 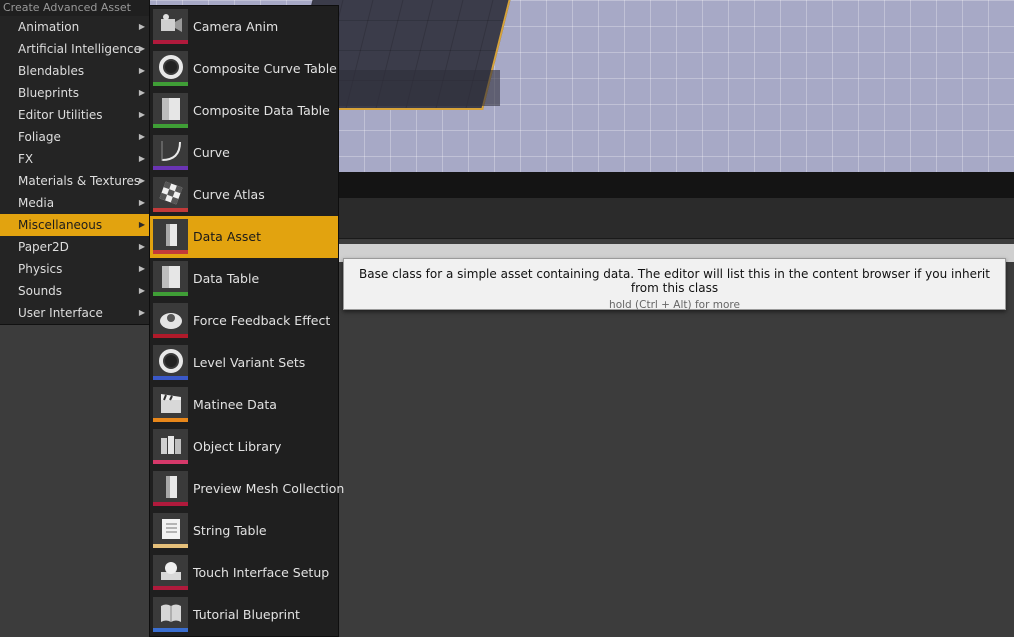 I want to click on submenu-item-string-table: String Table, so click(x=244, y=531).